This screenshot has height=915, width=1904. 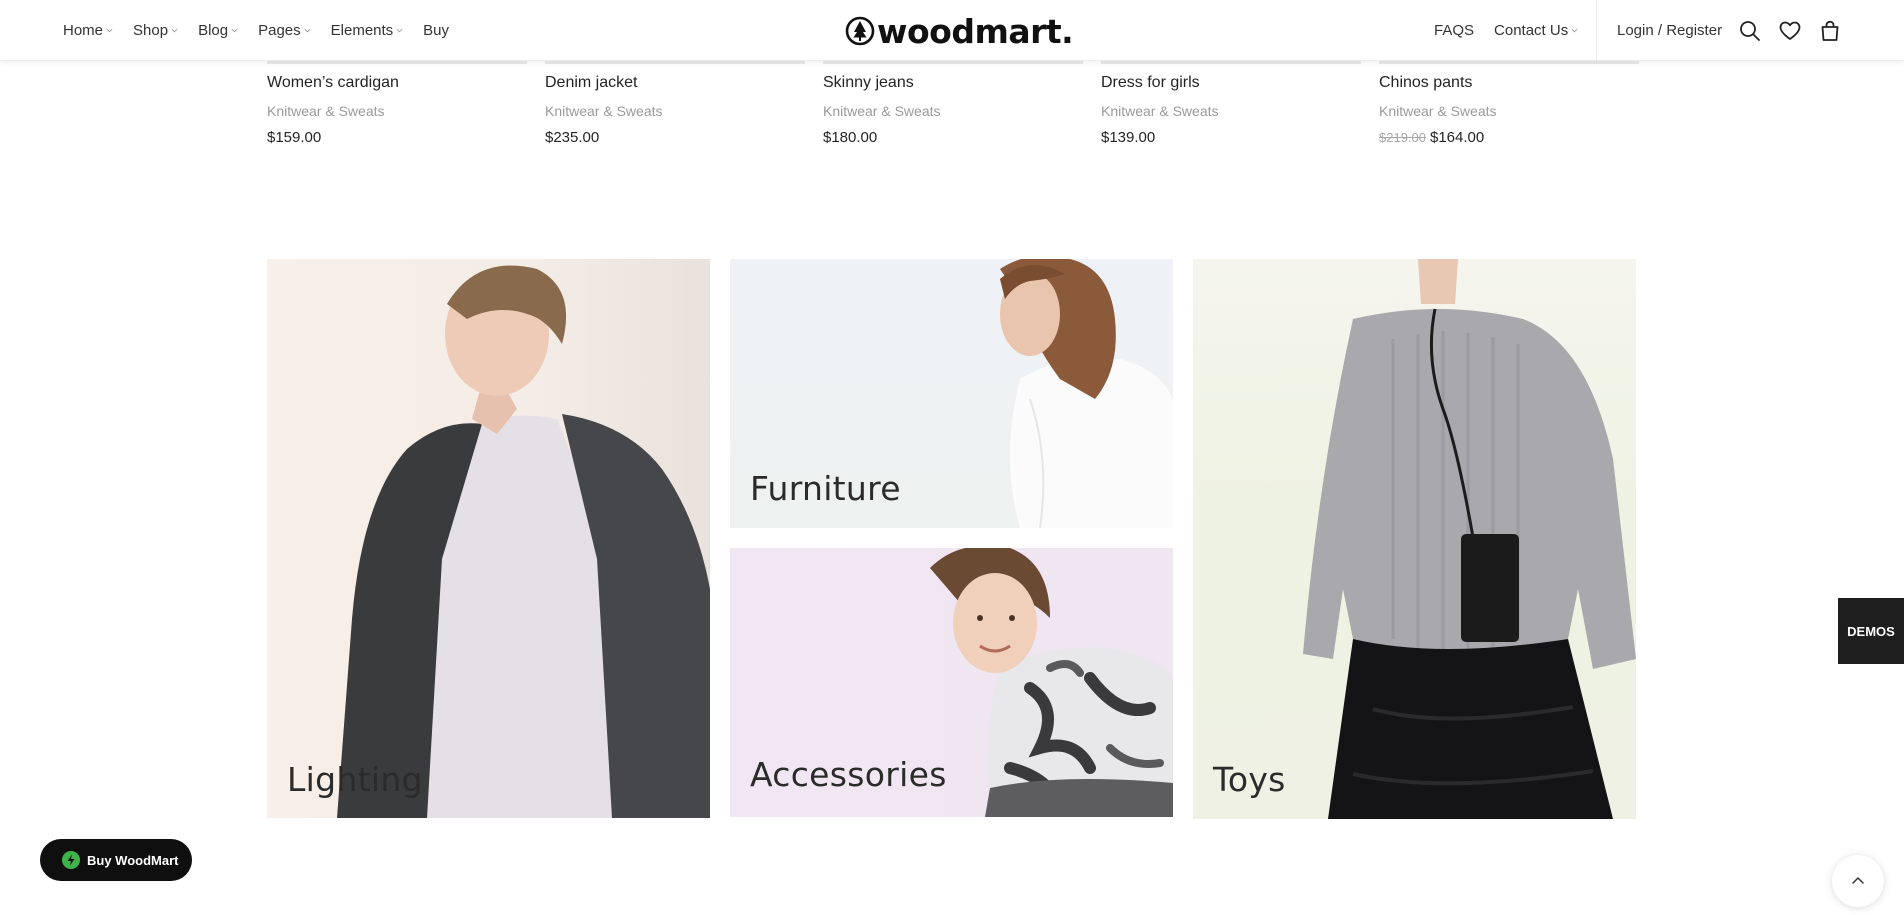 I want to click on nav-buy: Buy, so click(x=436, y=30).